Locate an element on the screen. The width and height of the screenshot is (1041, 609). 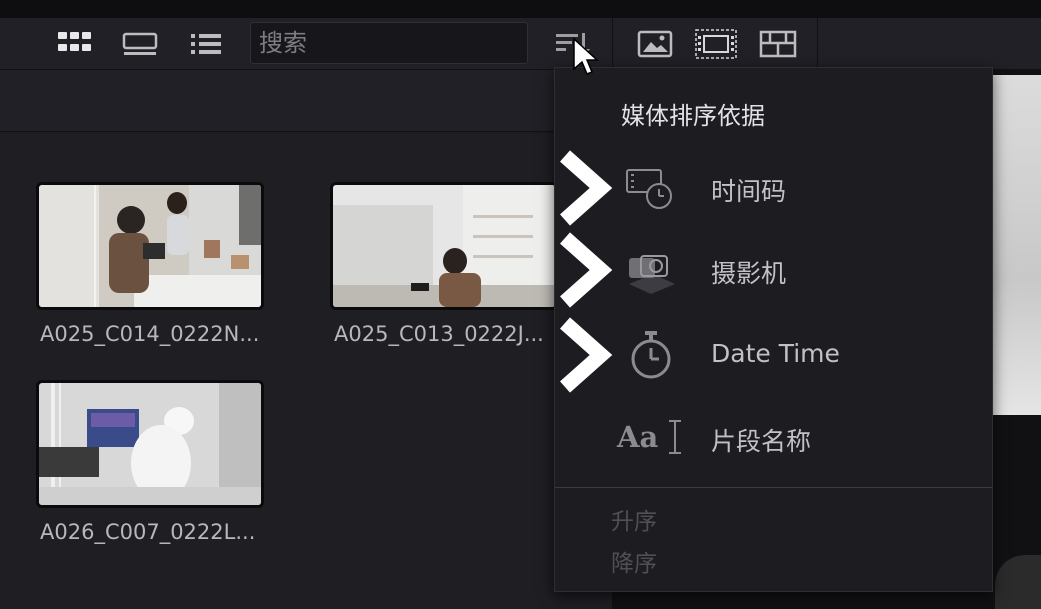
stopwatch-icon is located at coordinates (651, 355).